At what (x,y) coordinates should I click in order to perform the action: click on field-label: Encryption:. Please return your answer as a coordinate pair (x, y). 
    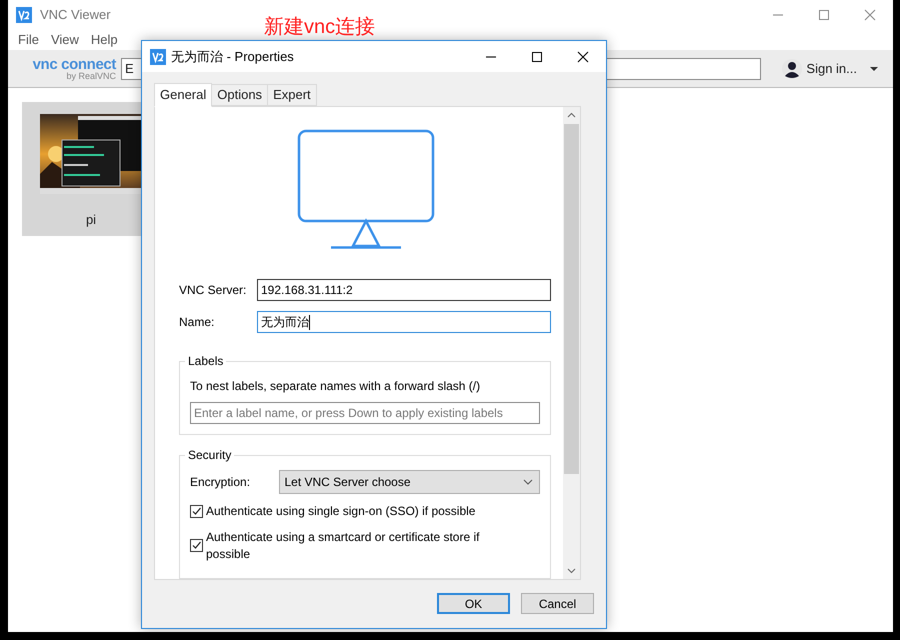
    Looking at the image, I should click on (221, 482).